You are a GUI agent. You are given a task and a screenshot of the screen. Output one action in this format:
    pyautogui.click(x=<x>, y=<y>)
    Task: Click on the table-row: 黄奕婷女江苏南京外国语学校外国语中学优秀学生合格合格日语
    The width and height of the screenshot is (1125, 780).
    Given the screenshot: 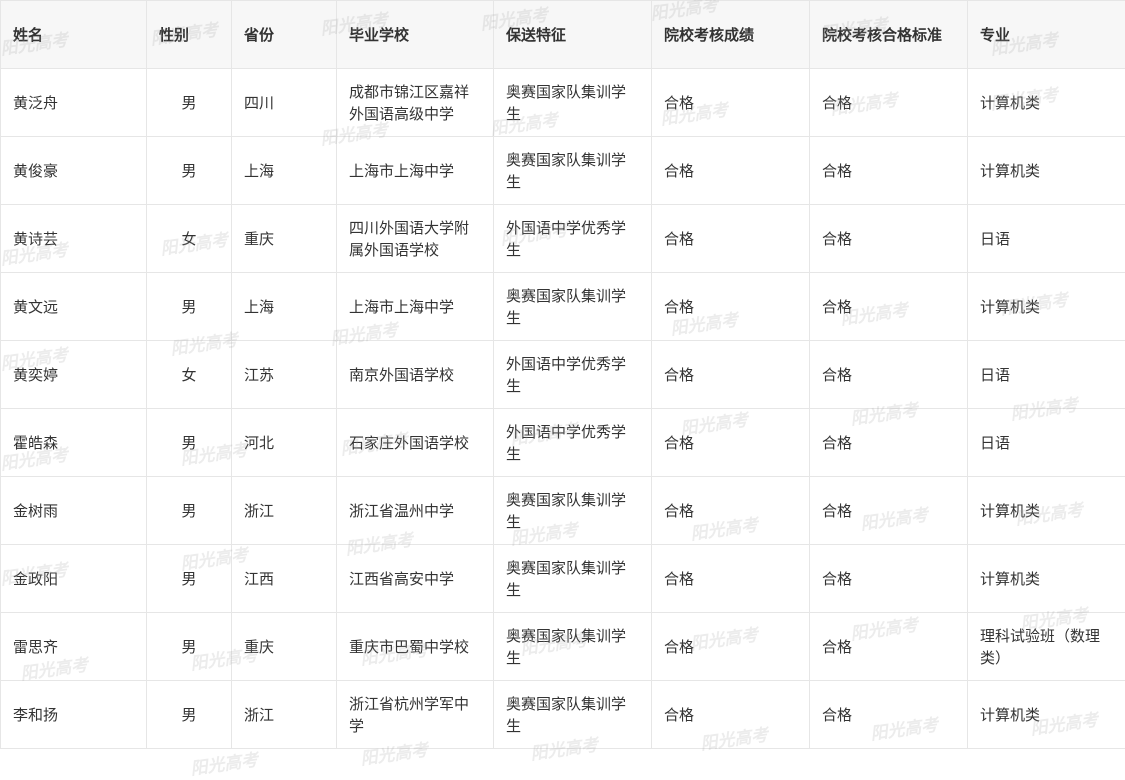 What is the action you would take?
    pyautogui.click(x=563, y=375)
    